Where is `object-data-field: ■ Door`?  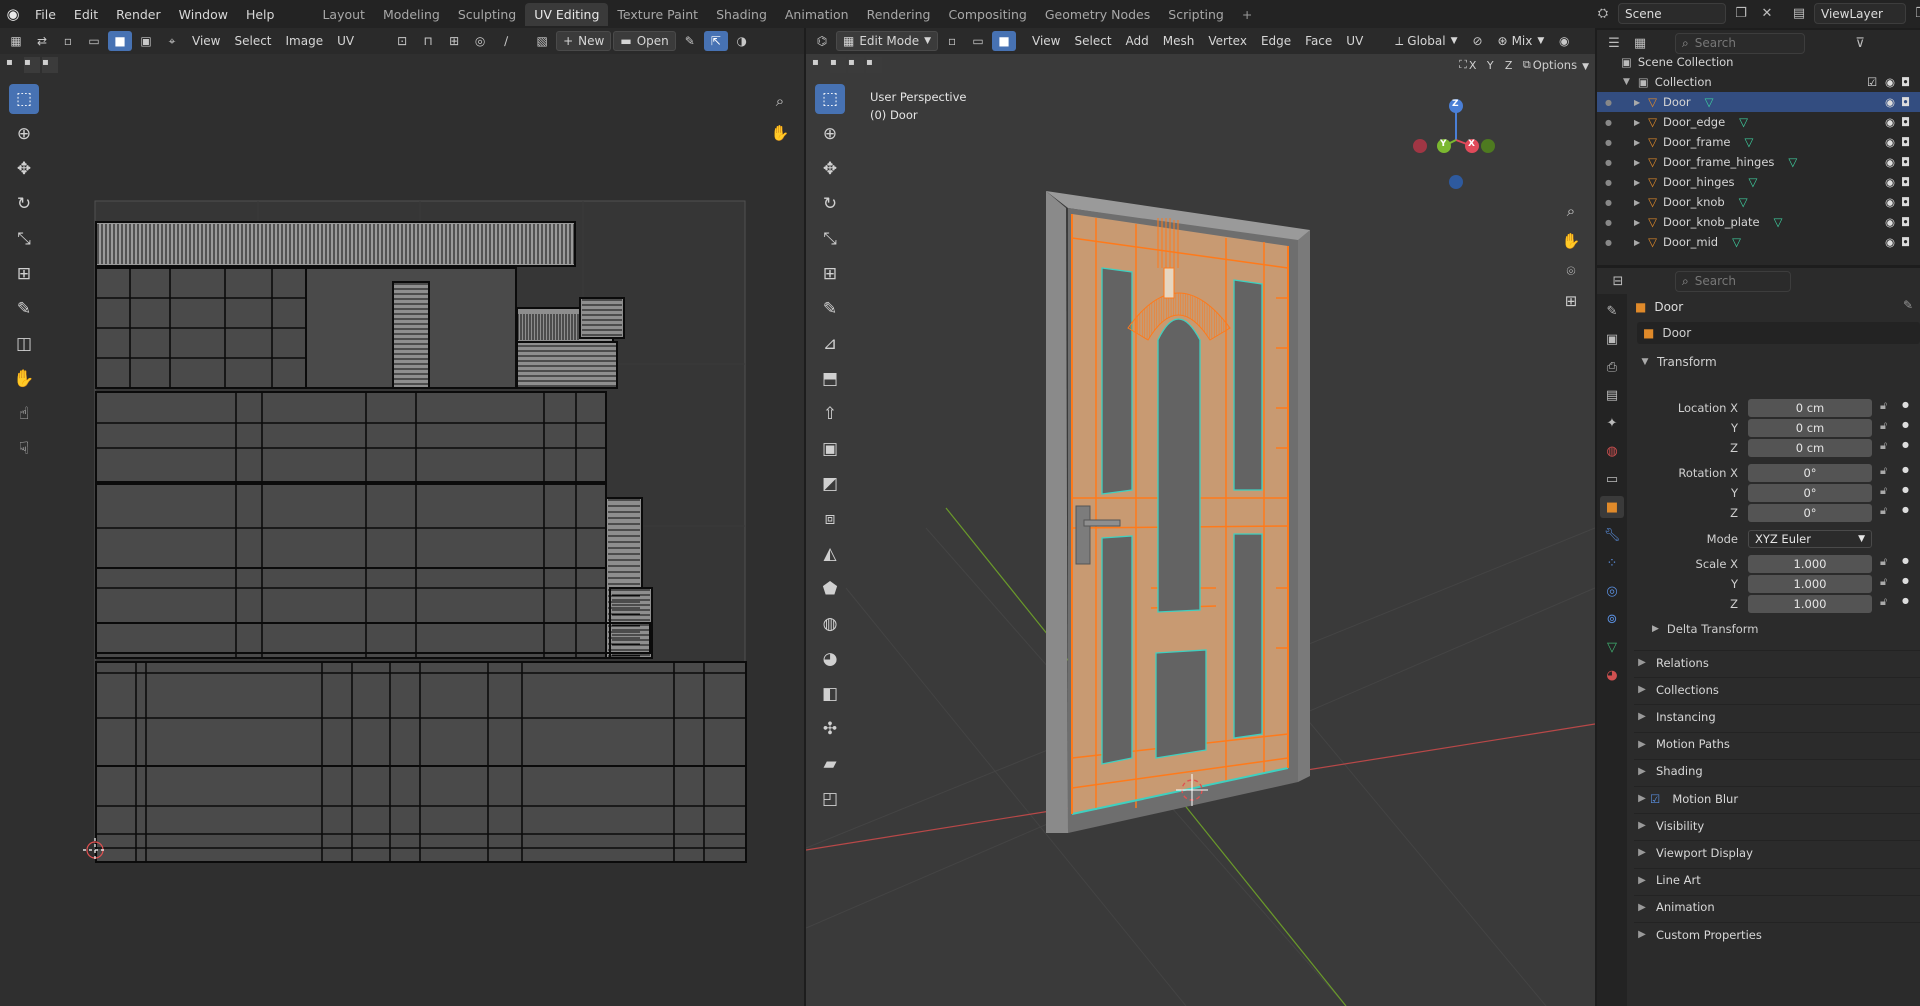 object-data-field: ■ Door is located at coordinates (1778, 333).